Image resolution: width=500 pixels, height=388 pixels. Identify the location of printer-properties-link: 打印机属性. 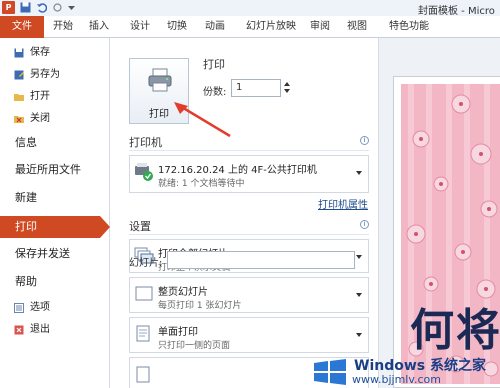
(343, 203).